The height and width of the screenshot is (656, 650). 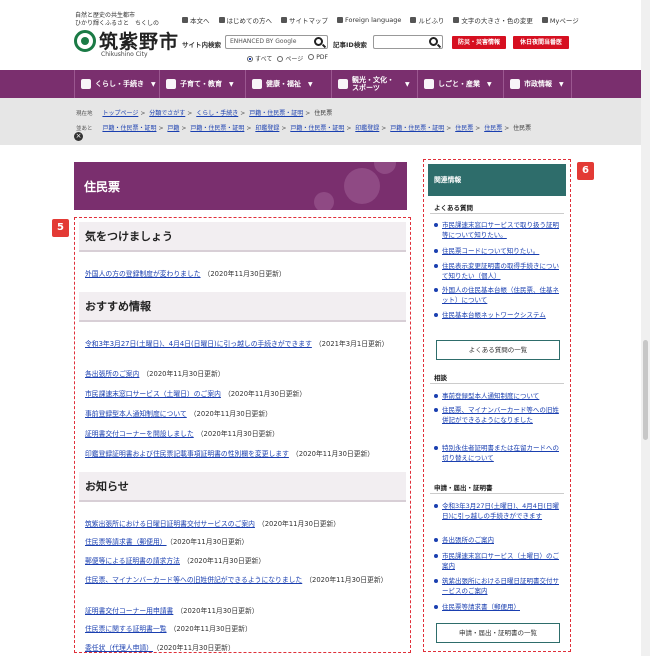 What do you see at coordinates (136, 414) in the screenshot?
I see `article-link: 事前登録型本人通知制度について` at bounding box center [136, 414].